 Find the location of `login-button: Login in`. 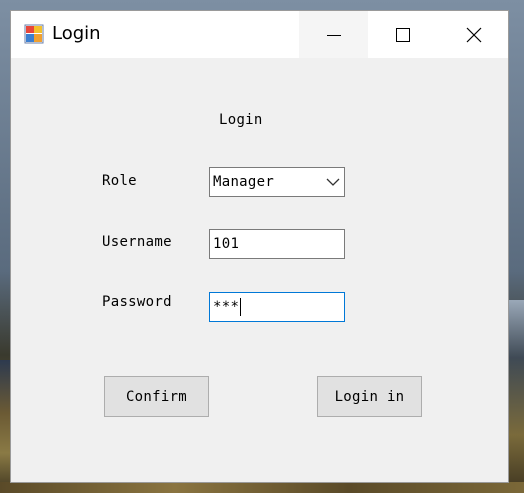

login-button: Login in is located at coordinates (369, 396).